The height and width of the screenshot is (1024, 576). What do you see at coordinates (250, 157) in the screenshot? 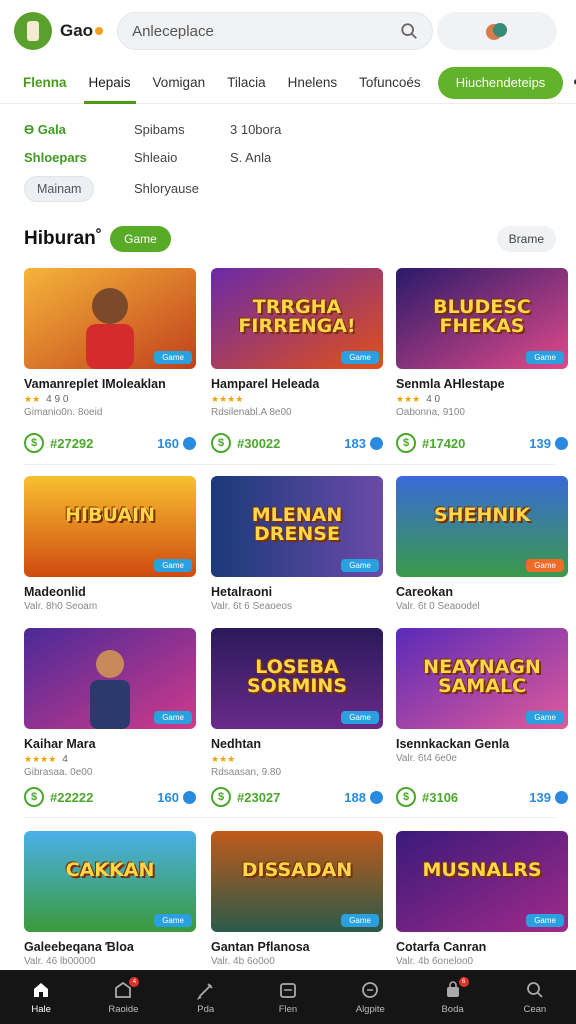
I see `filter-b3: S. Anla` at bounding box center [250, 157].